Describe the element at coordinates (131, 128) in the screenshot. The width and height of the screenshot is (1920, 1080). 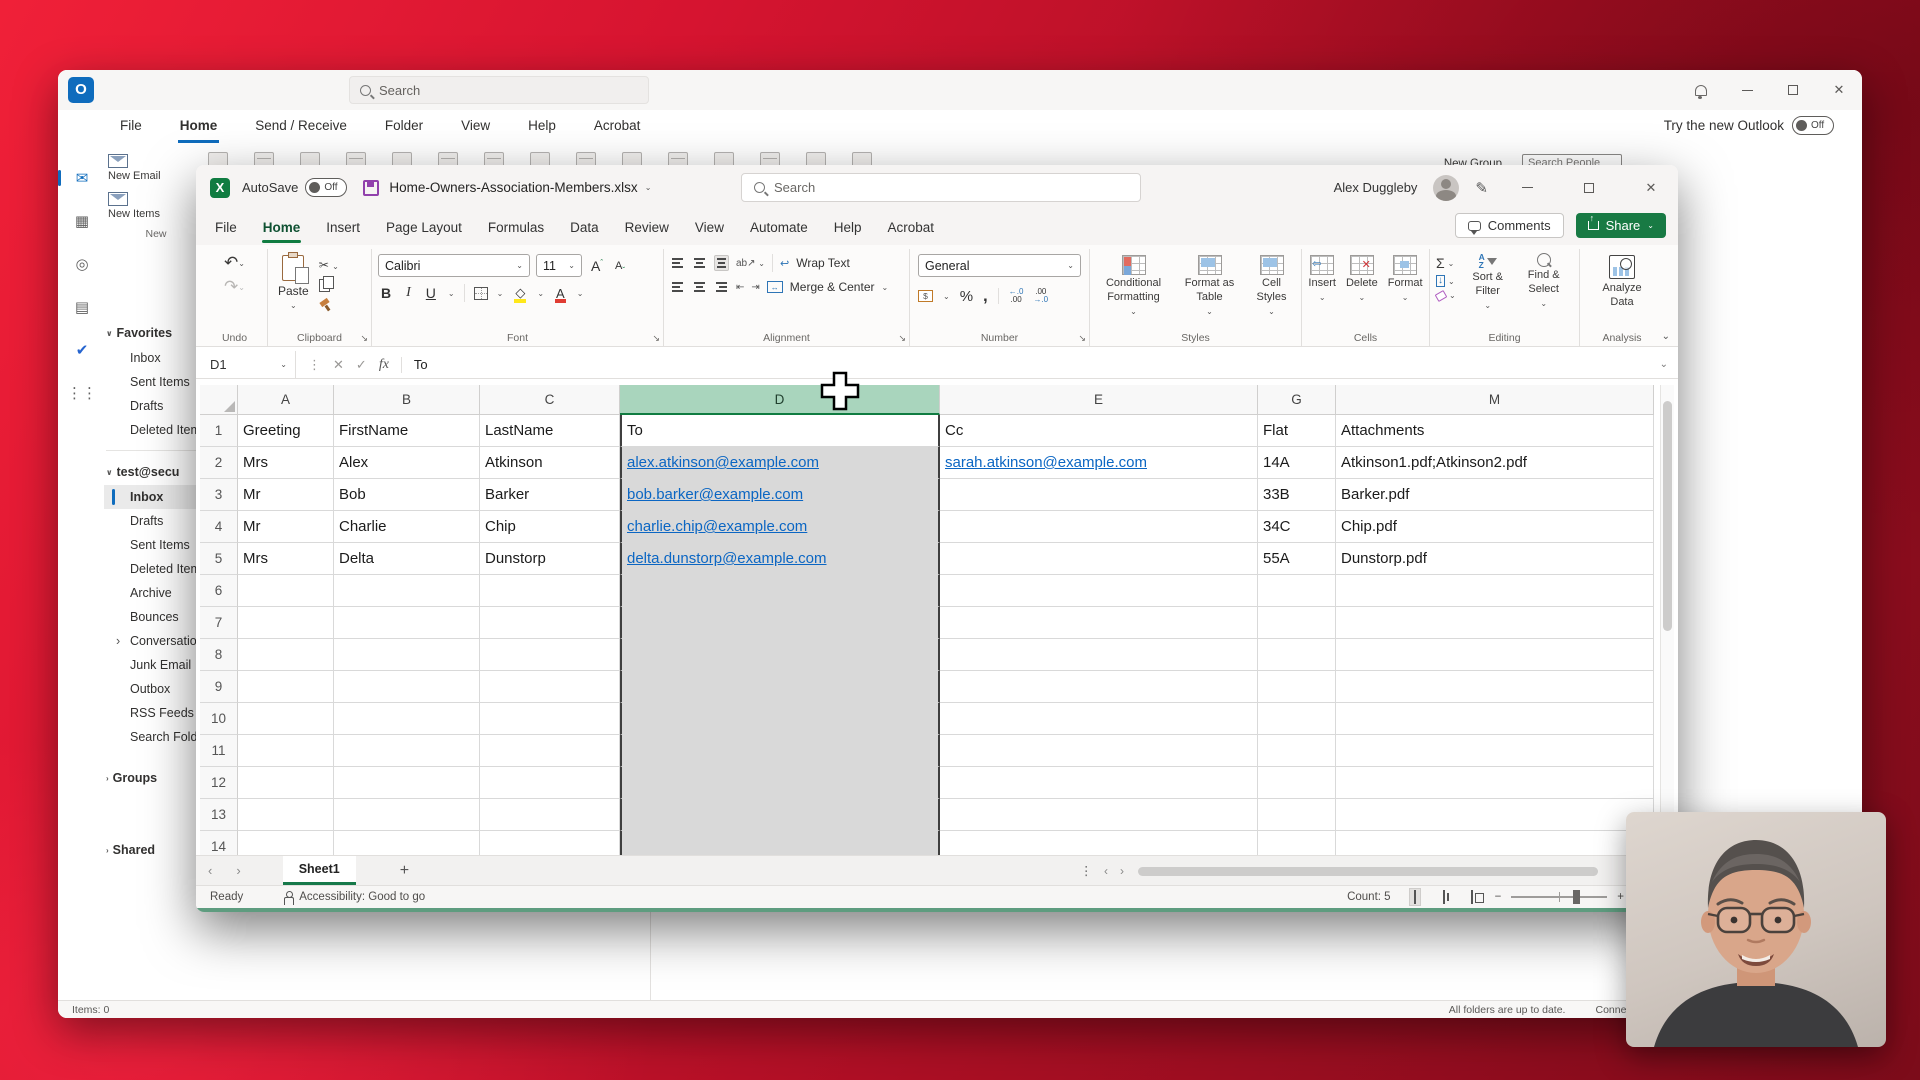
I see `outlook-menu-item: File` at that location.